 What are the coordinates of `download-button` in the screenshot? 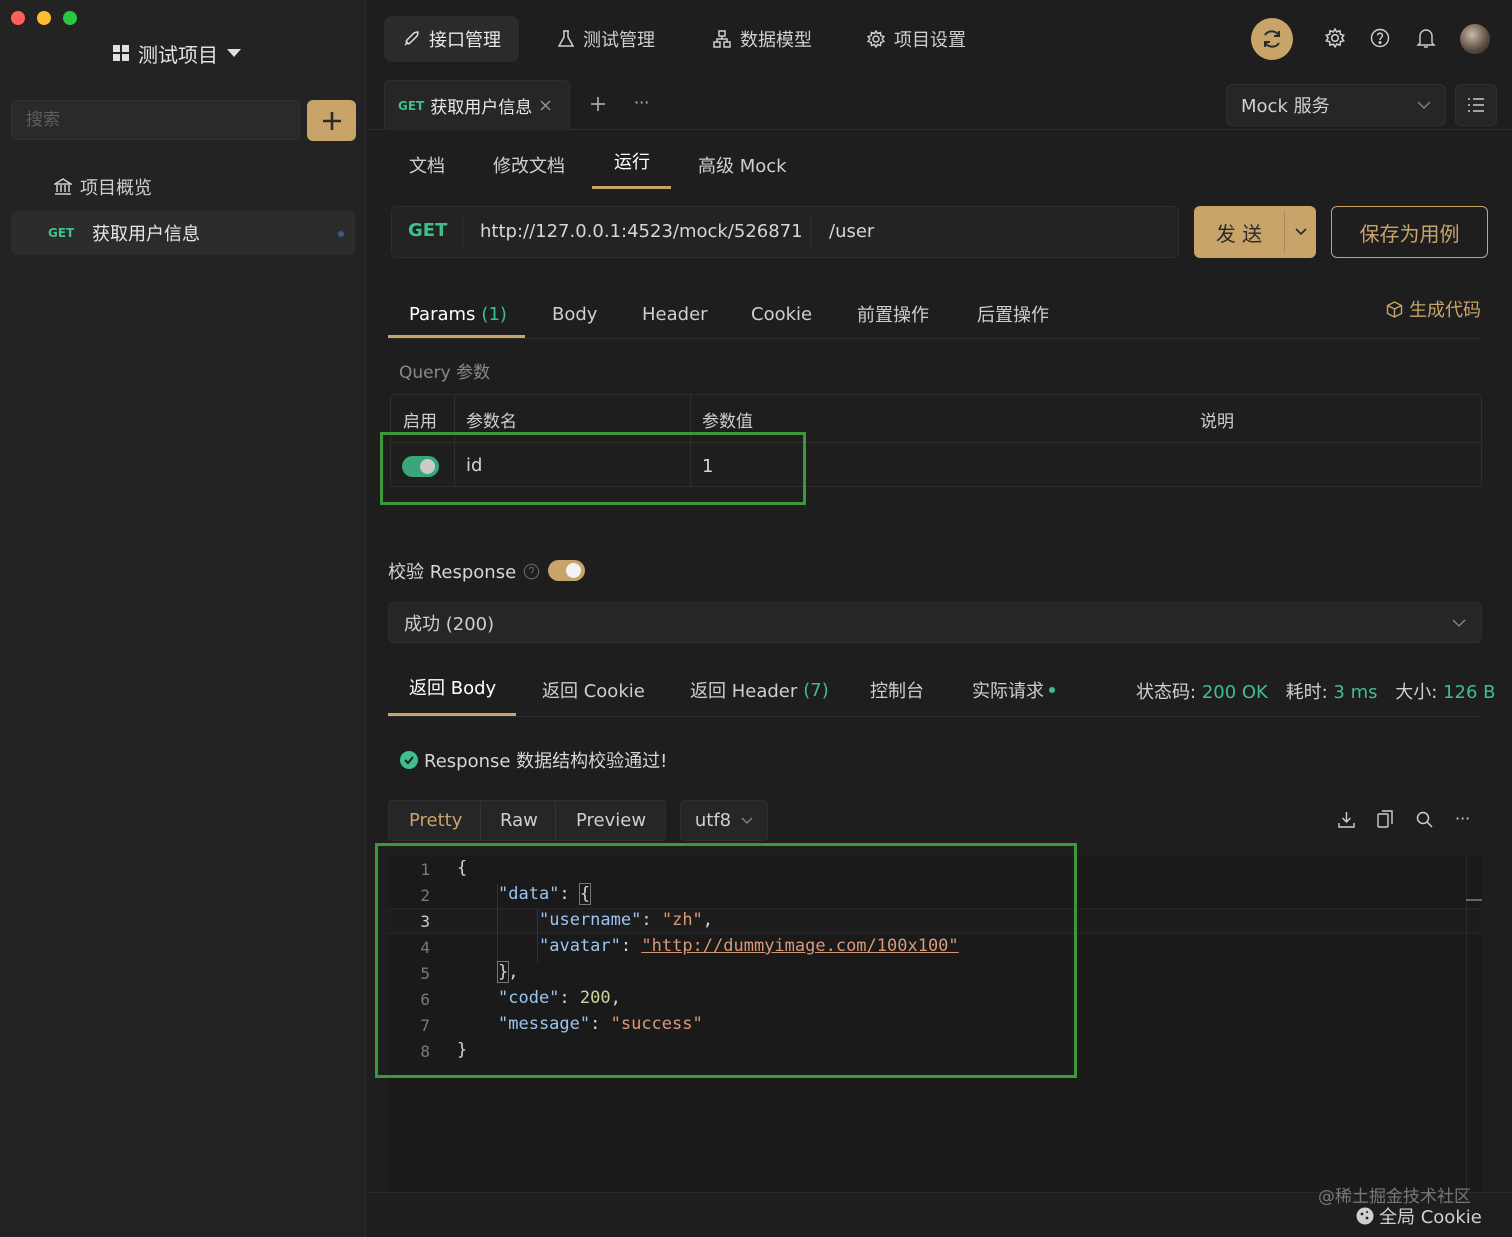 It's located at (1346, 819).